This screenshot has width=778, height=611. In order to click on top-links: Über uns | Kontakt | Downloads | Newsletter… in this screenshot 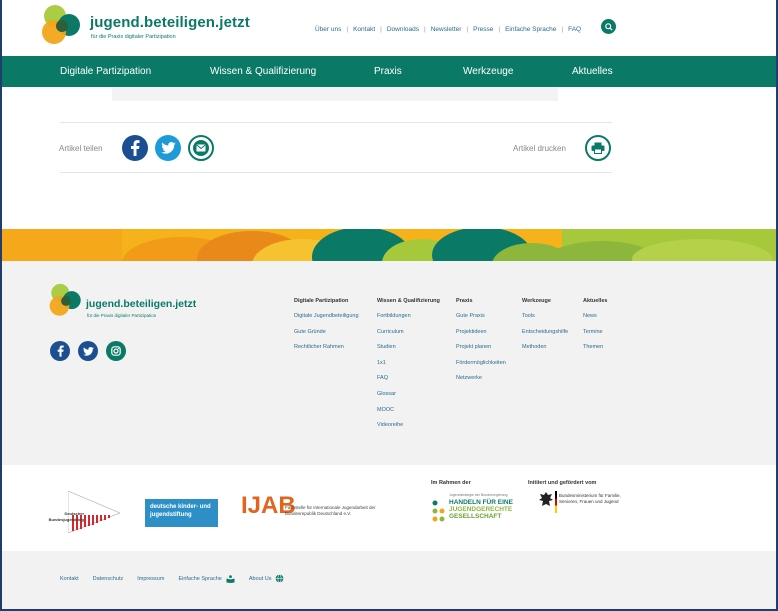, I will do `click(448, 29)`.